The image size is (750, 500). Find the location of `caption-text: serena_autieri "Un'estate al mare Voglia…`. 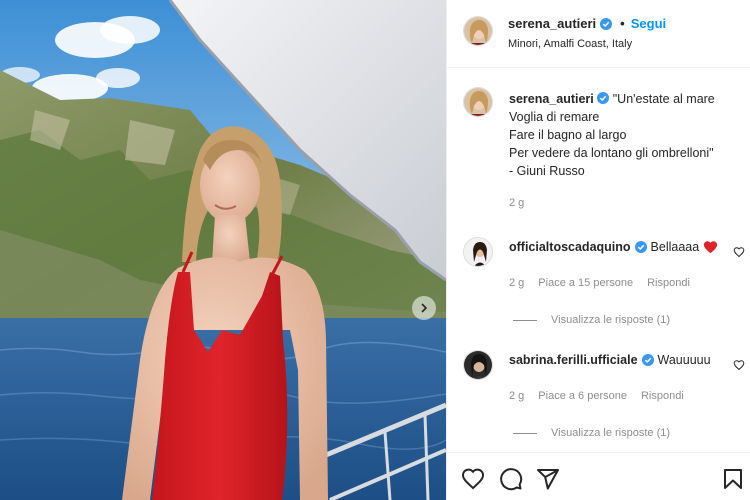

caption-text: serena_autieri "Un'estate al mare Voglia… is located at coordinates (629, 135).